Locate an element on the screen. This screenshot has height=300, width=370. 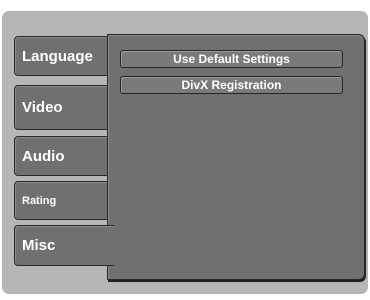
tab-rating: Rating is located at coordinates (62, 200).